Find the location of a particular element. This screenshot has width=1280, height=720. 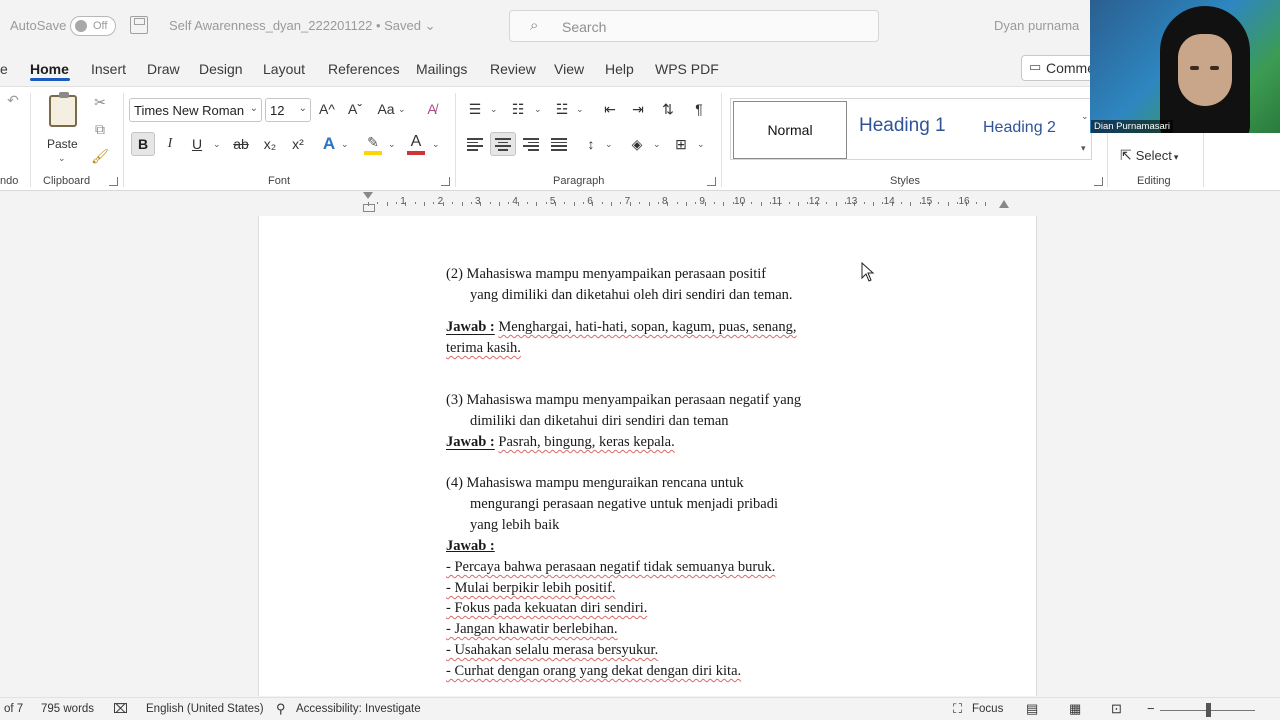

tab-view: View is located at coordinates (569, 69).